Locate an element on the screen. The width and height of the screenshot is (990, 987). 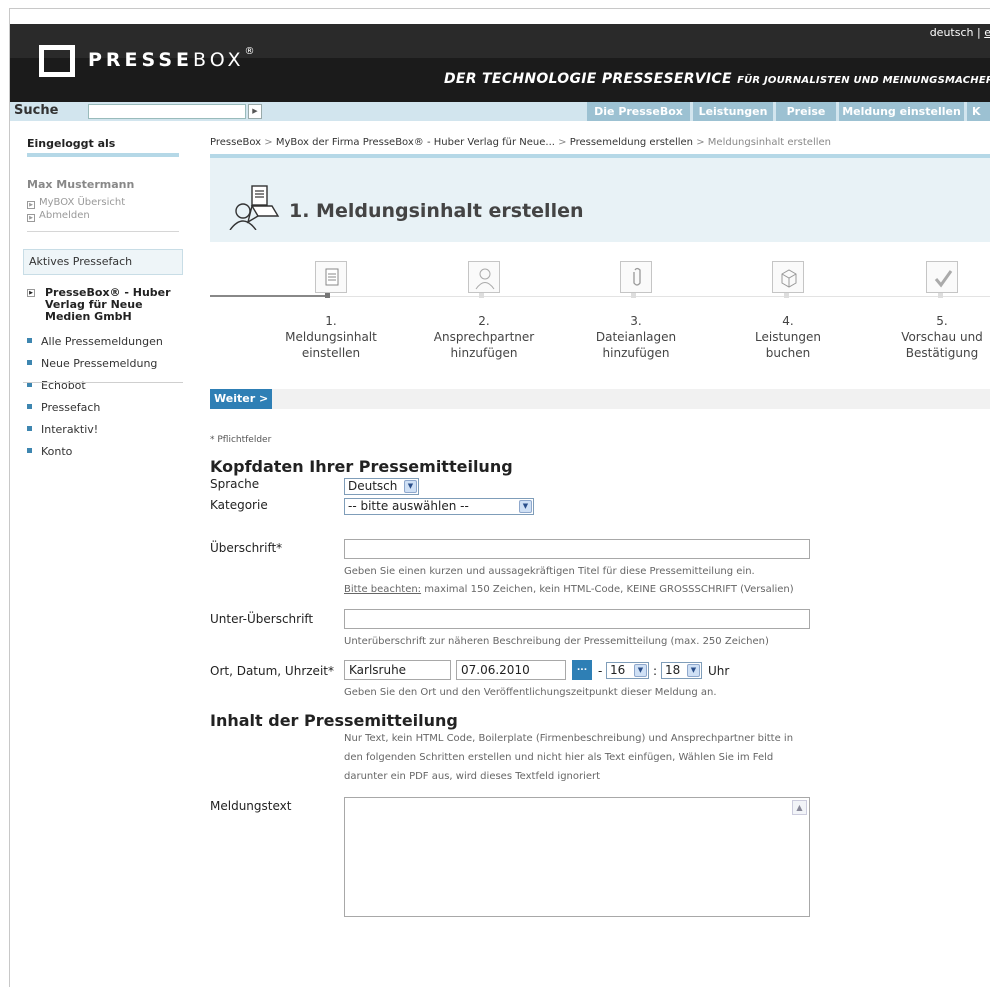
document-icon is located at coordinates (332, 277).